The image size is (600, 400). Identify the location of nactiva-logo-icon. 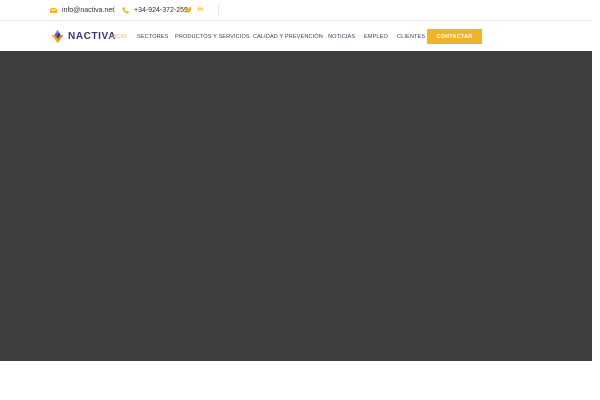
(57, 36).